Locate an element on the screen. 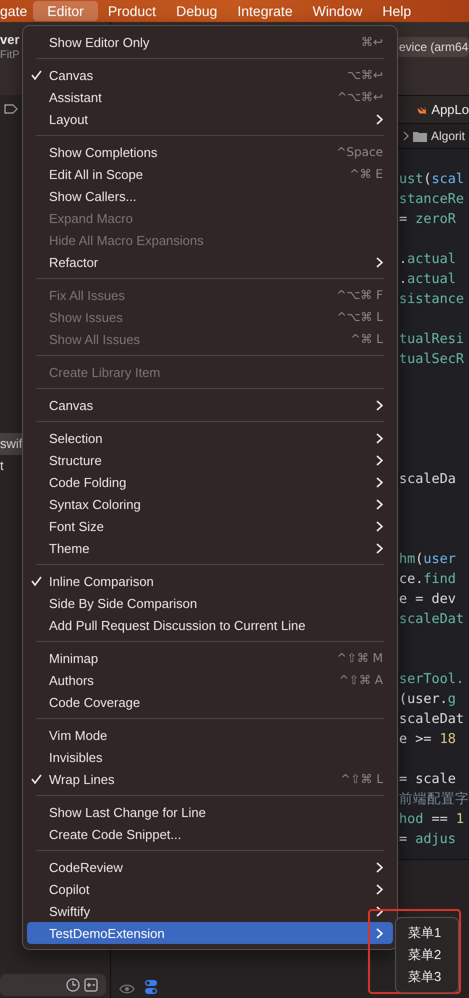  menu-item: Edit All in Scope ^⌘ E is located at coordinates (210, 174).